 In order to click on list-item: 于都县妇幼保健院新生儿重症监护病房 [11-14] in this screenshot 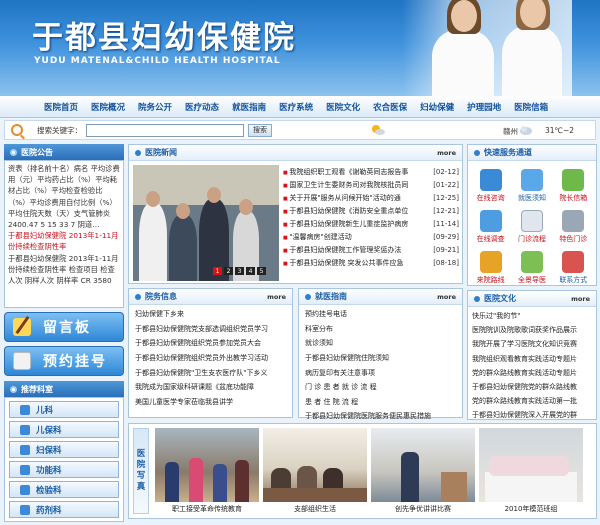, I will do `click(371, 223)`.